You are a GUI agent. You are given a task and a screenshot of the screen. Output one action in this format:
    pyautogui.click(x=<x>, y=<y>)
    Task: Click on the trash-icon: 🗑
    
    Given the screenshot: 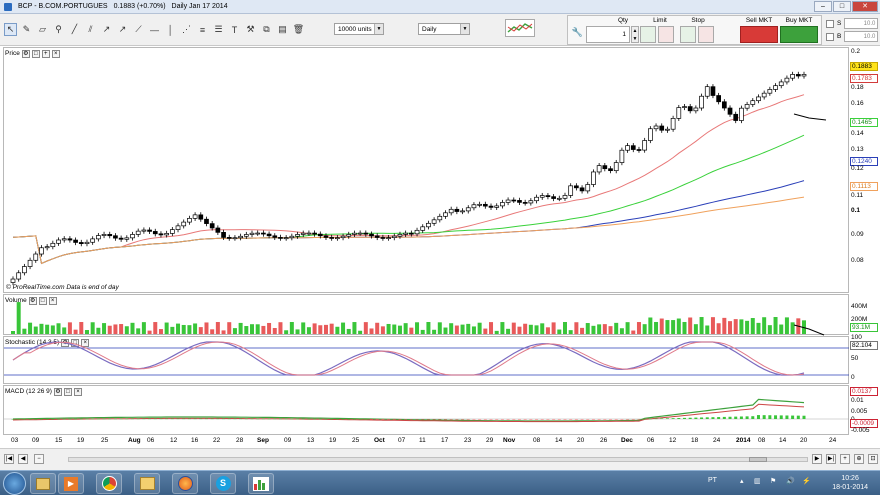 What is the action you would take?
    pyautogui.click(x=298, y=29)
    